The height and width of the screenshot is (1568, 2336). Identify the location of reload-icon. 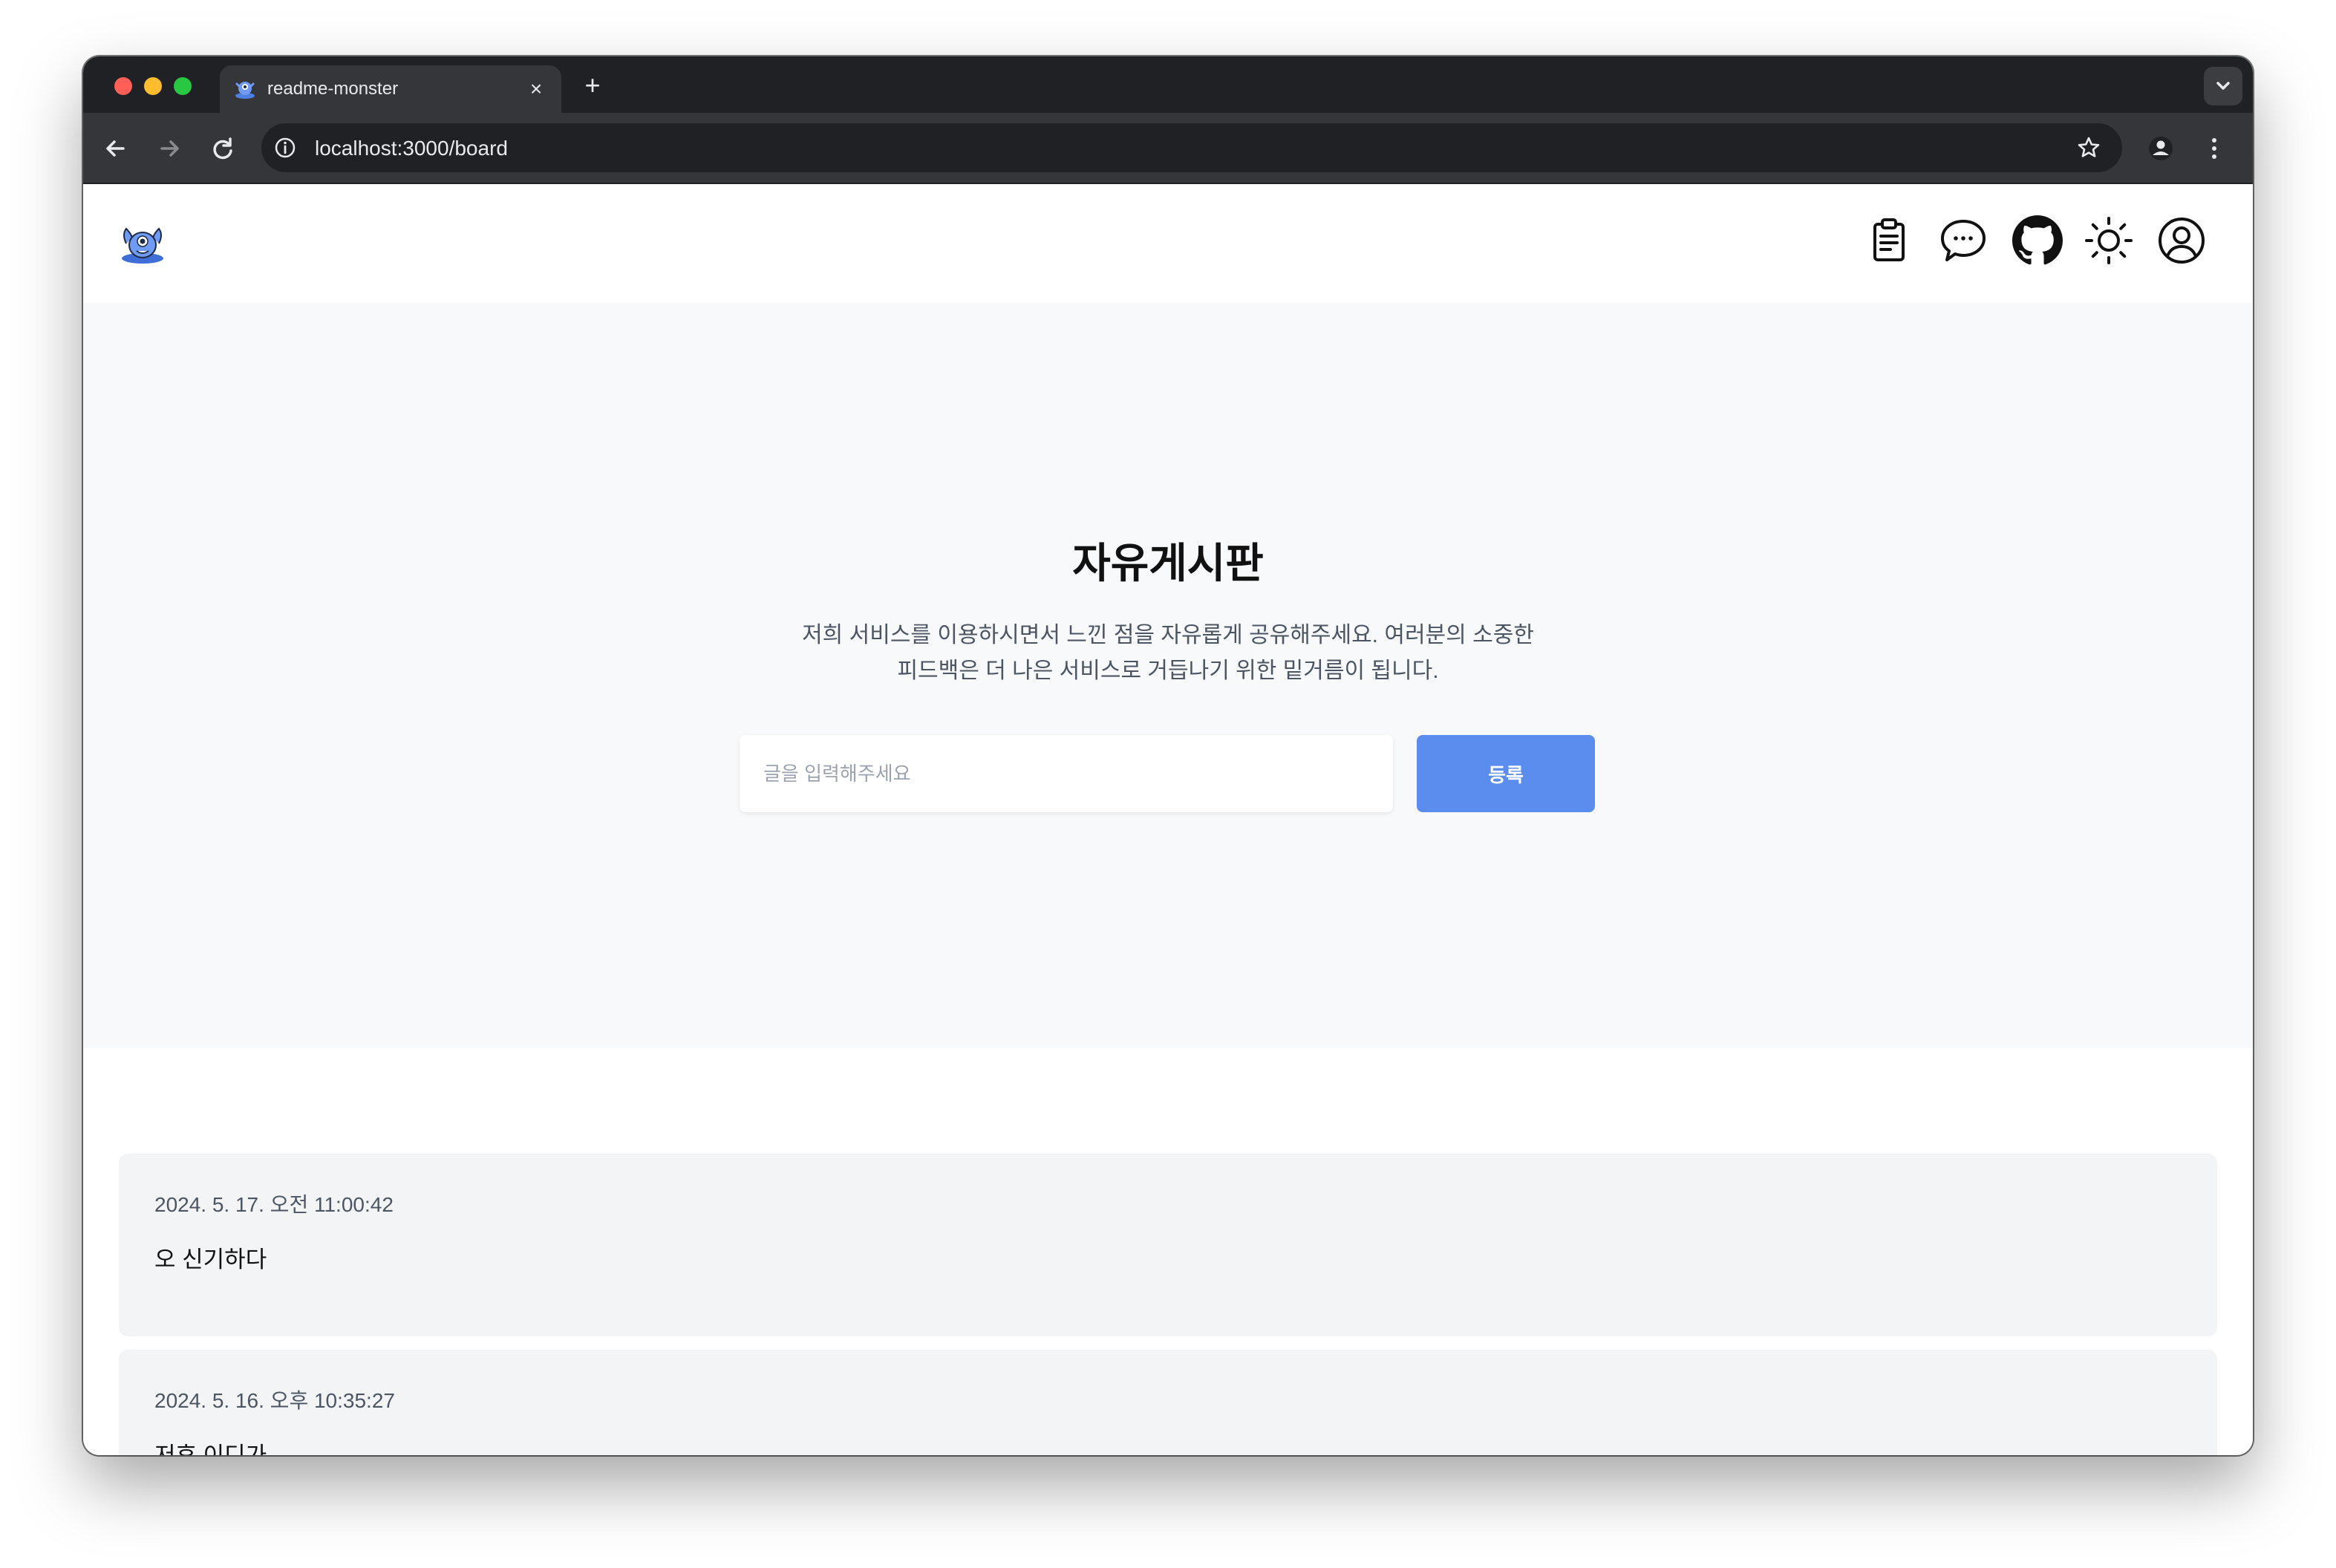
(223, 148).